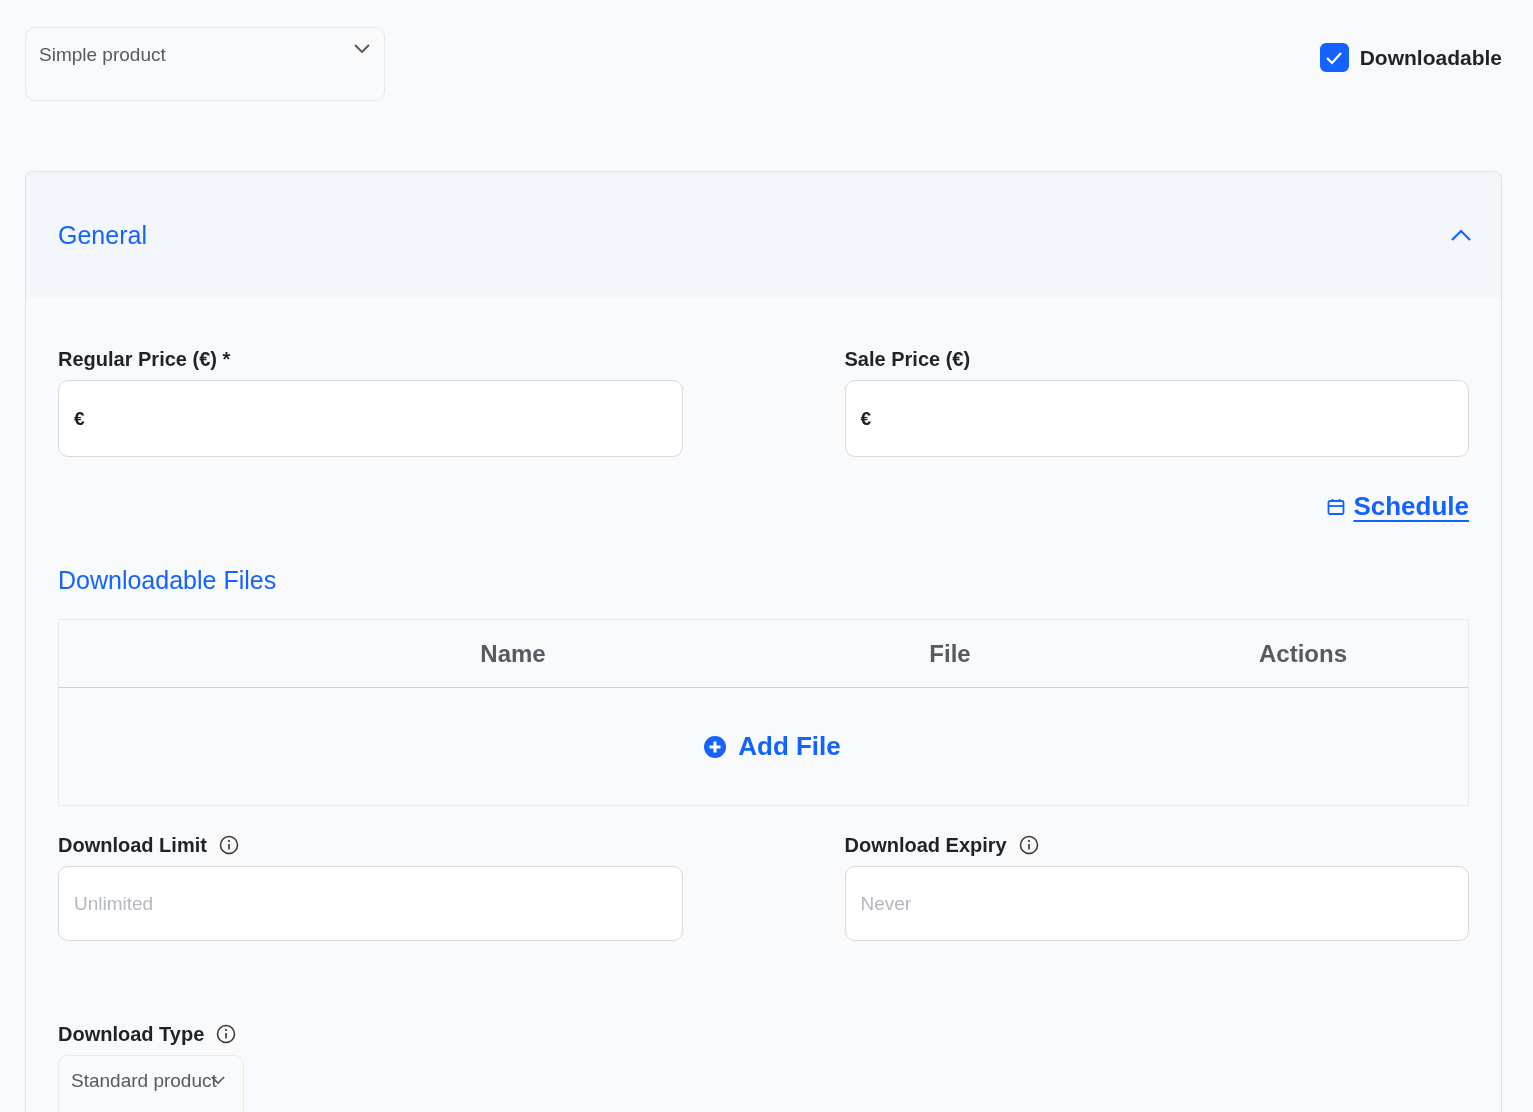  What do you see at coordinates (131, 1034) in the screenshot?
I see `field-label: Download Type` at bounding box center [131, 1034].